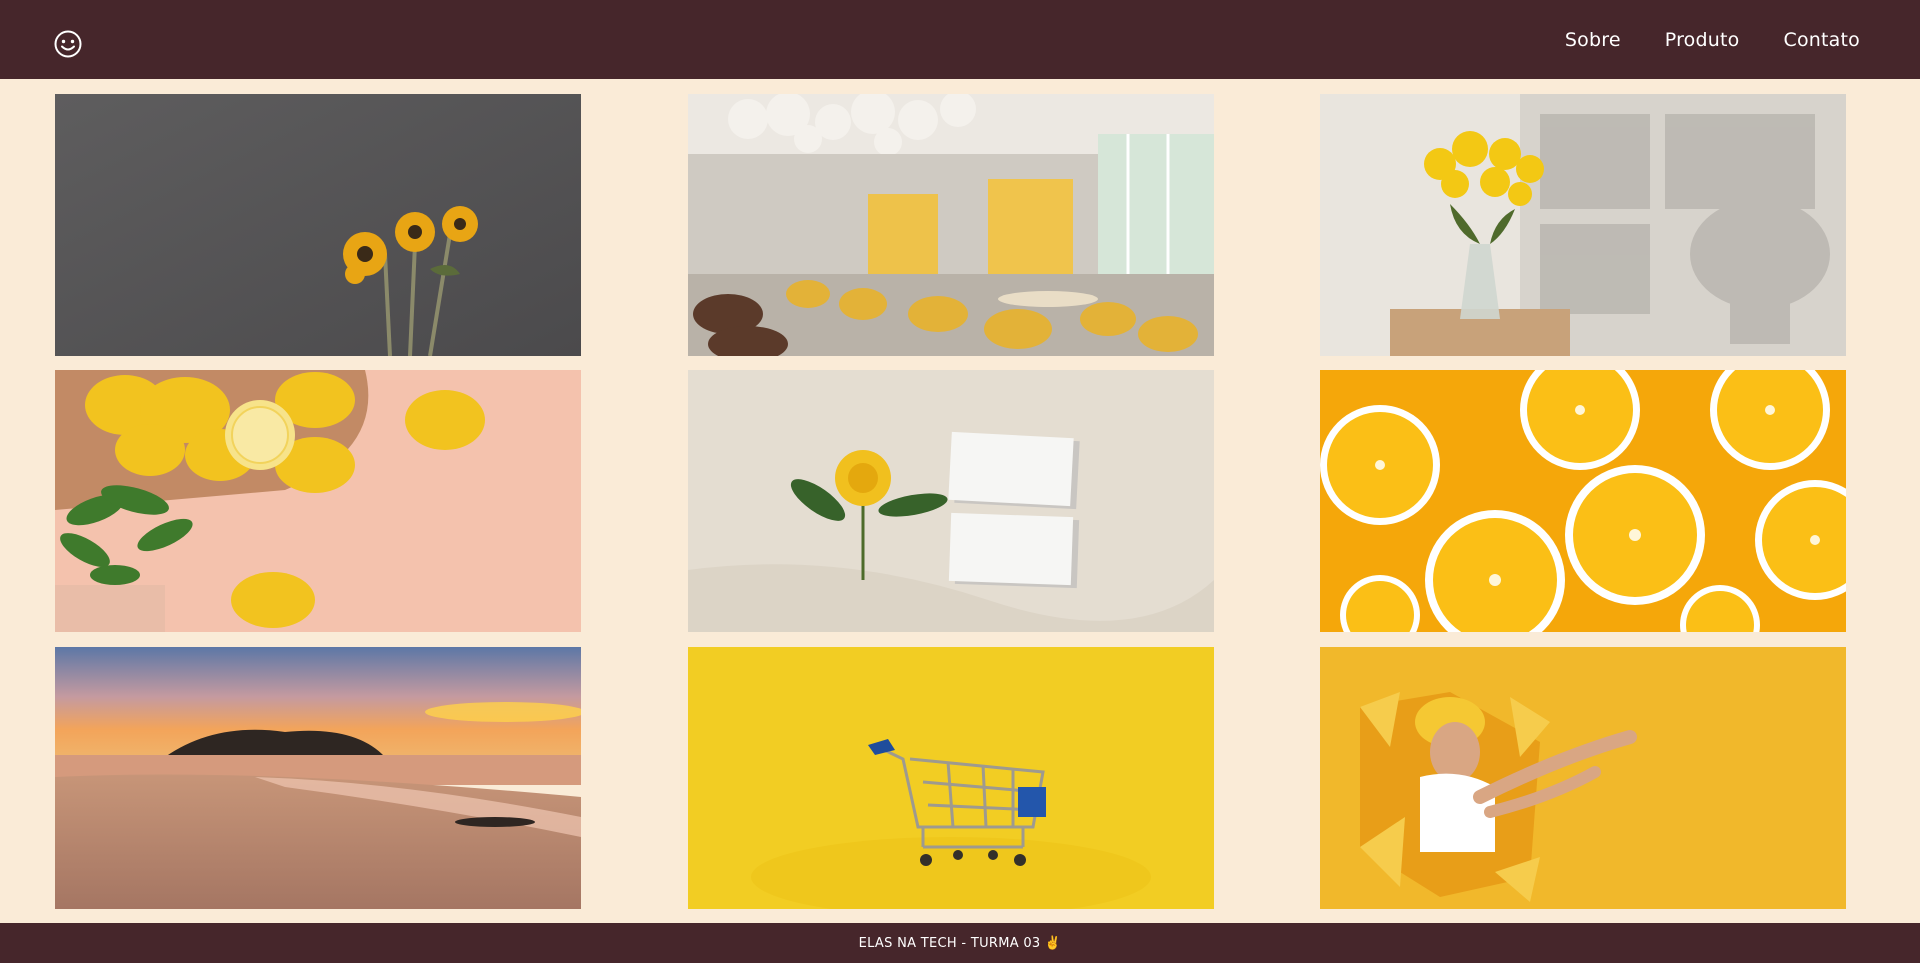 Image resolution: width=1920 pixels, height=963 pixels. I want to click on nav-link-contato: Contato, so click(1821, 40).